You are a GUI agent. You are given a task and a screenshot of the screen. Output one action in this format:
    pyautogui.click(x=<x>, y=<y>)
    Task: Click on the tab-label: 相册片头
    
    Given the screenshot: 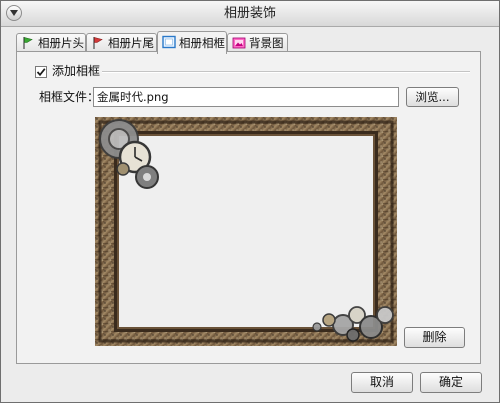 What is the action you would take?
    pyautogui.click(x=61, y=43)
    